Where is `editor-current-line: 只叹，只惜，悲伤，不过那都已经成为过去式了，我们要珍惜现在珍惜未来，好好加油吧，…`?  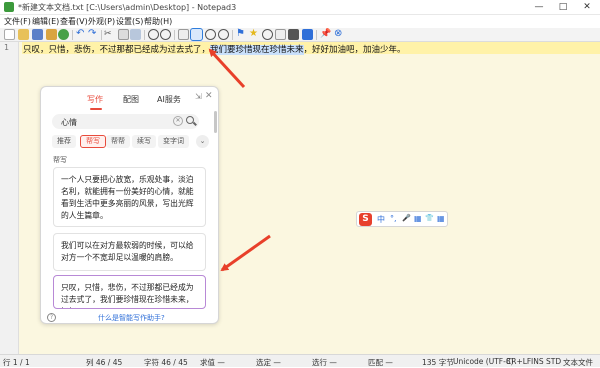
editor-current-line: 只叹，只惜，悲伤，不过那都已经成为过去式了，我们要珍惜现在珍惜未来，好好加油吧，… is located at coordinates (311, 48).